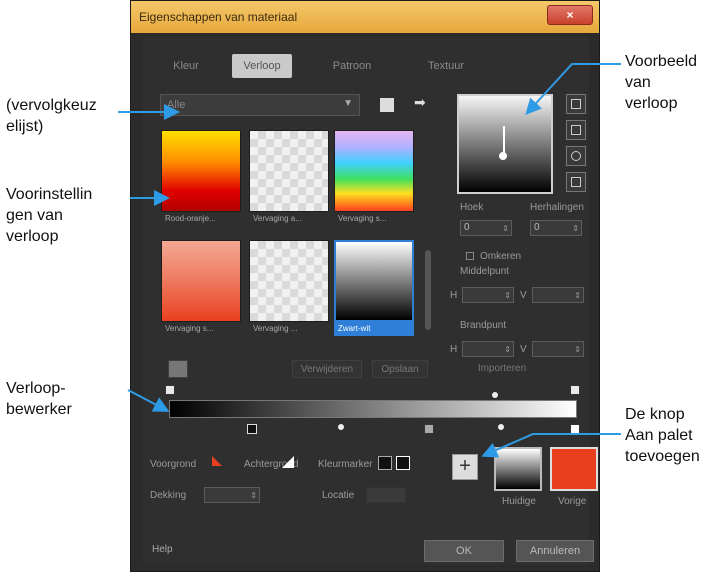  I want to click on previous-swatch, so click(574, 469).